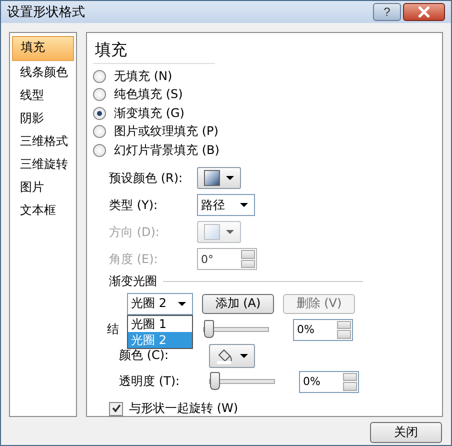 The width and height of the screenshot is (452, 446). I want to click on category-item: 三维旋转, so click(43, 164).